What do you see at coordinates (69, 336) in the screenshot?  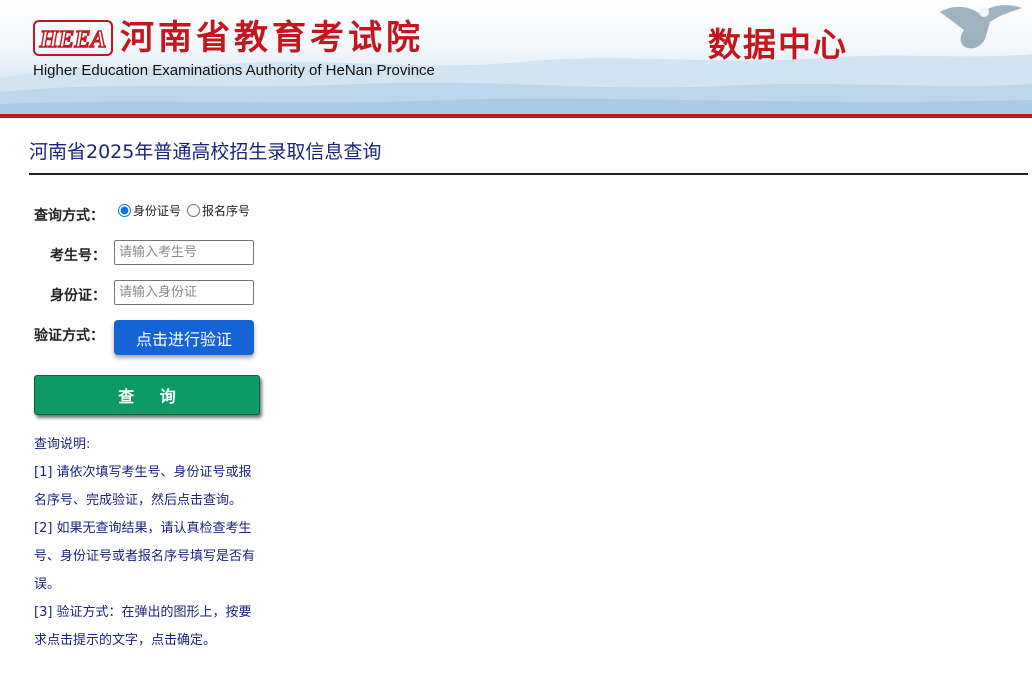 I see `verify-label: 验证方式：` at bounding box center [69, 336].